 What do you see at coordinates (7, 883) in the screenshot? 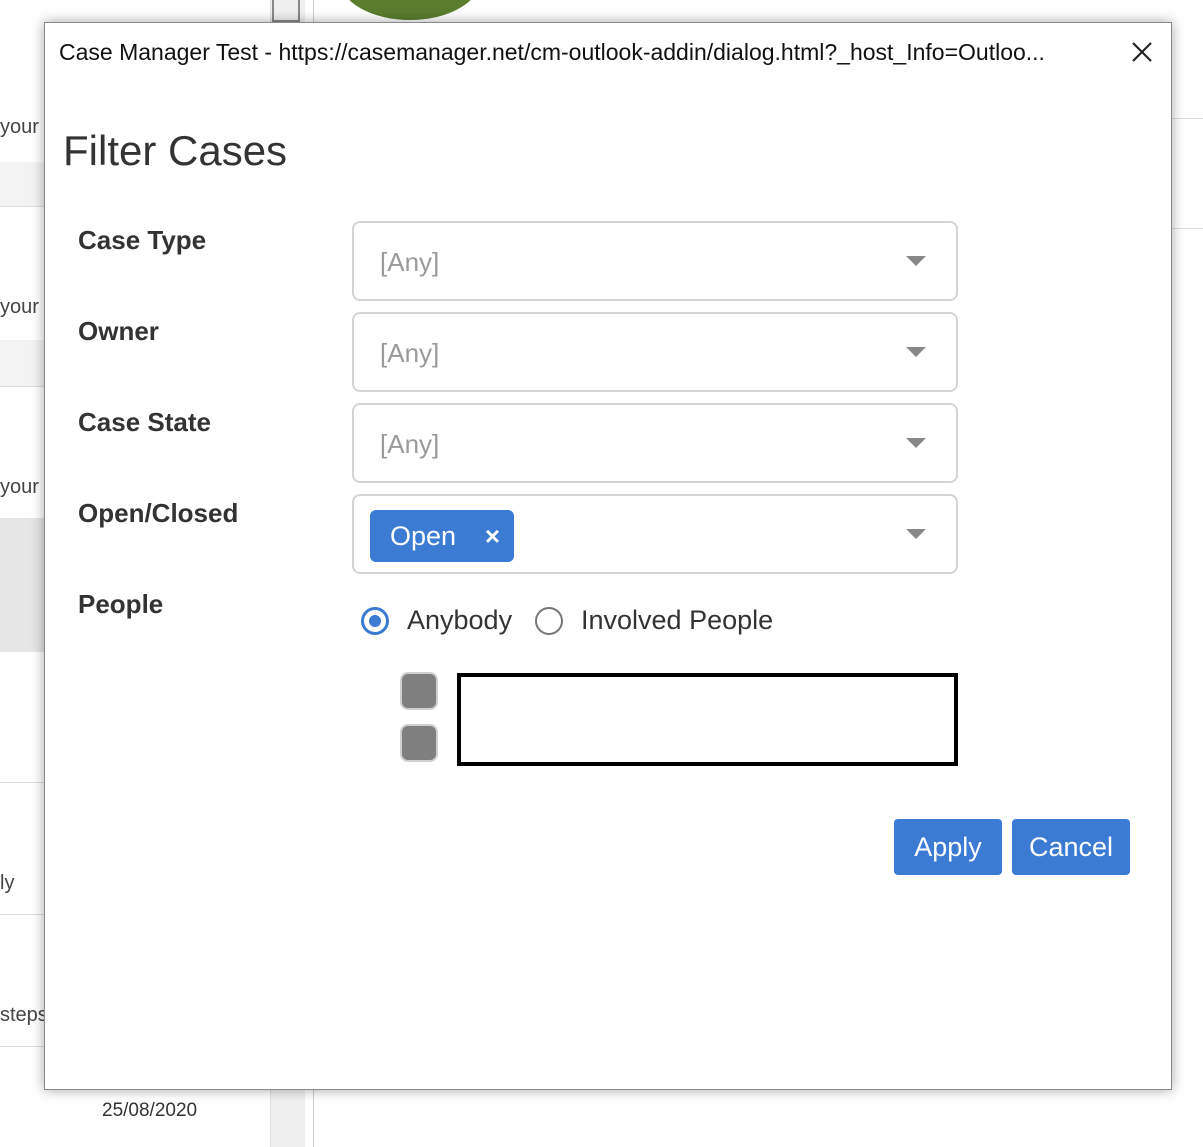
I see `message-snippet: ly` at bounding box center [7, 883].